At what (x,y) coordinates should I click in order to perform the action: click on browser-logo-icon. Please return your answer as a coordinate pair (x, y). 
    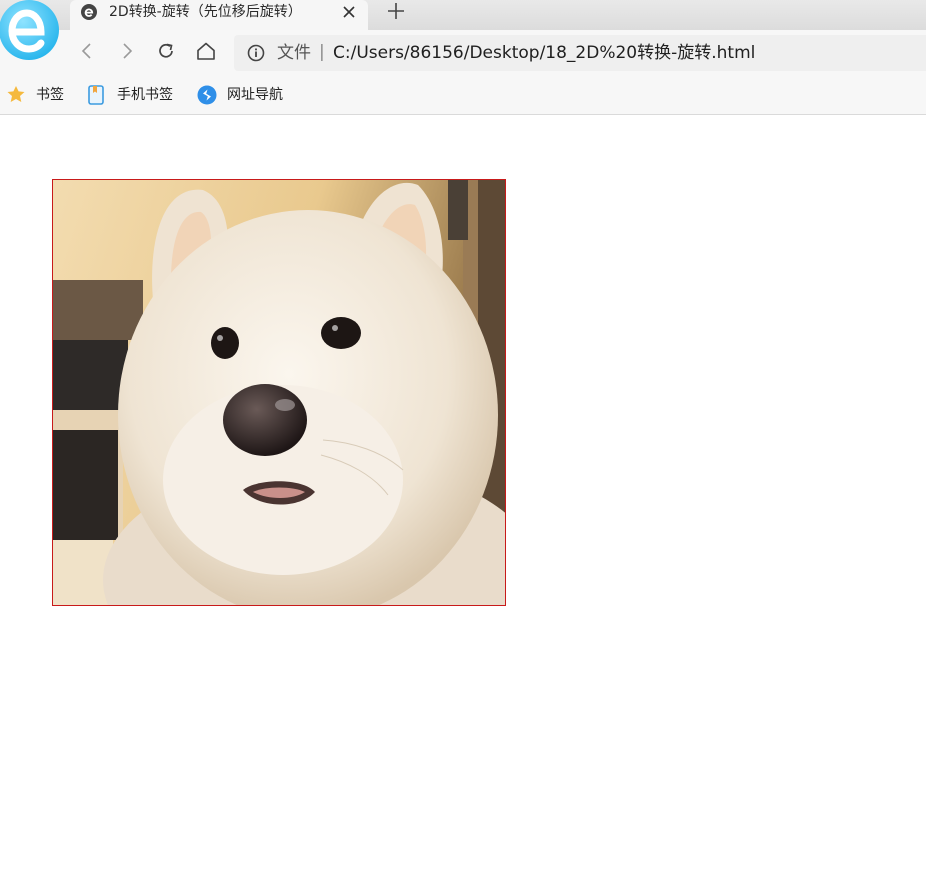
    Looking at the image, I should click on (29, 30).